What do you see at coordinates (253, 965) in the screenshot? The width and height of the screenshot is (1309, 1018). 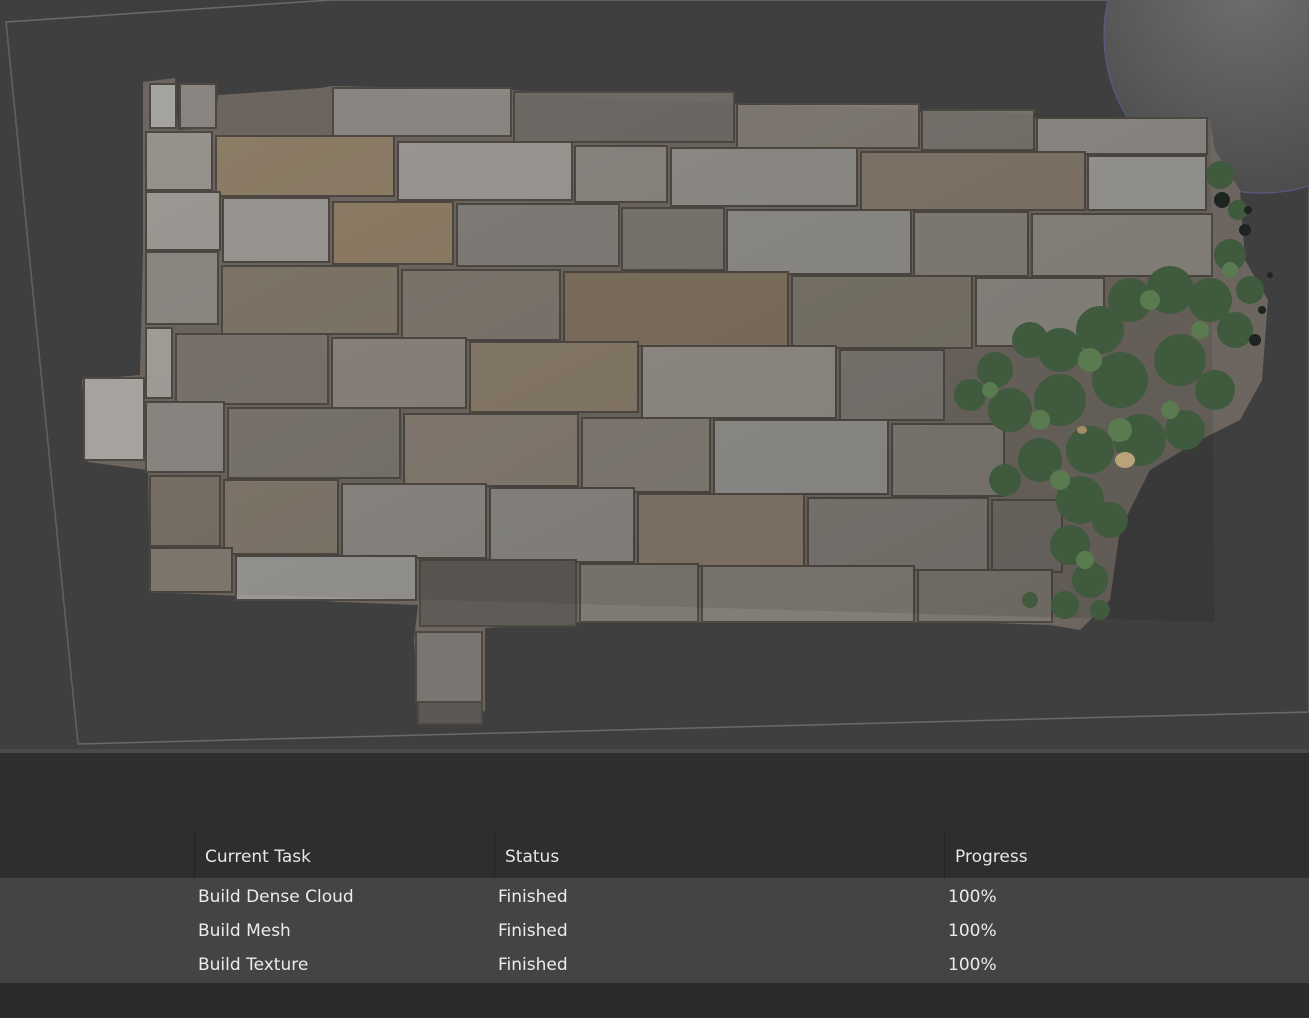 I see `task-name: Build Texture` at bounding box center [253, 965].